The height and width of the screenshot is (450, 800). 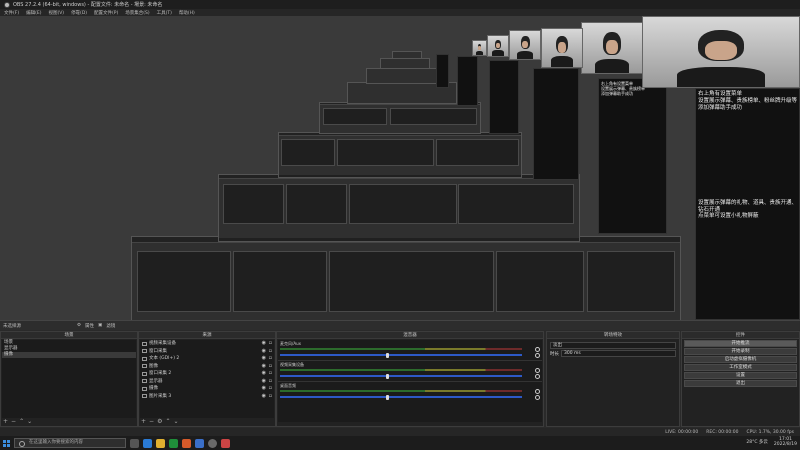 I want to click on source-item: 视频采集设备 ◉ ▫, so click(x=207, y=344).